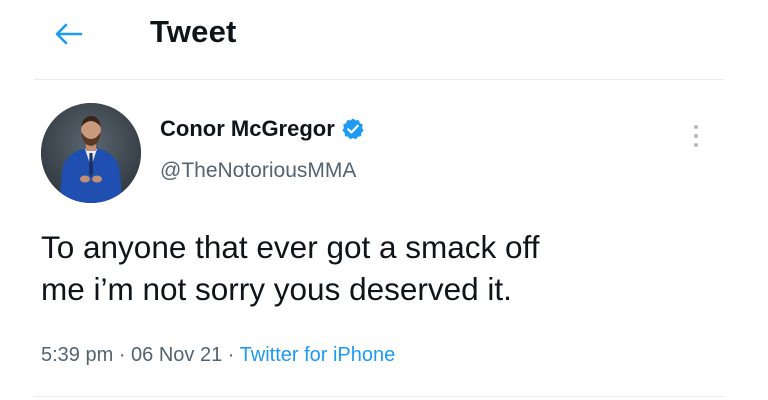 This screenshot has width=768, height=400. I want to click on verified-badge-icon, so click(353, 129).